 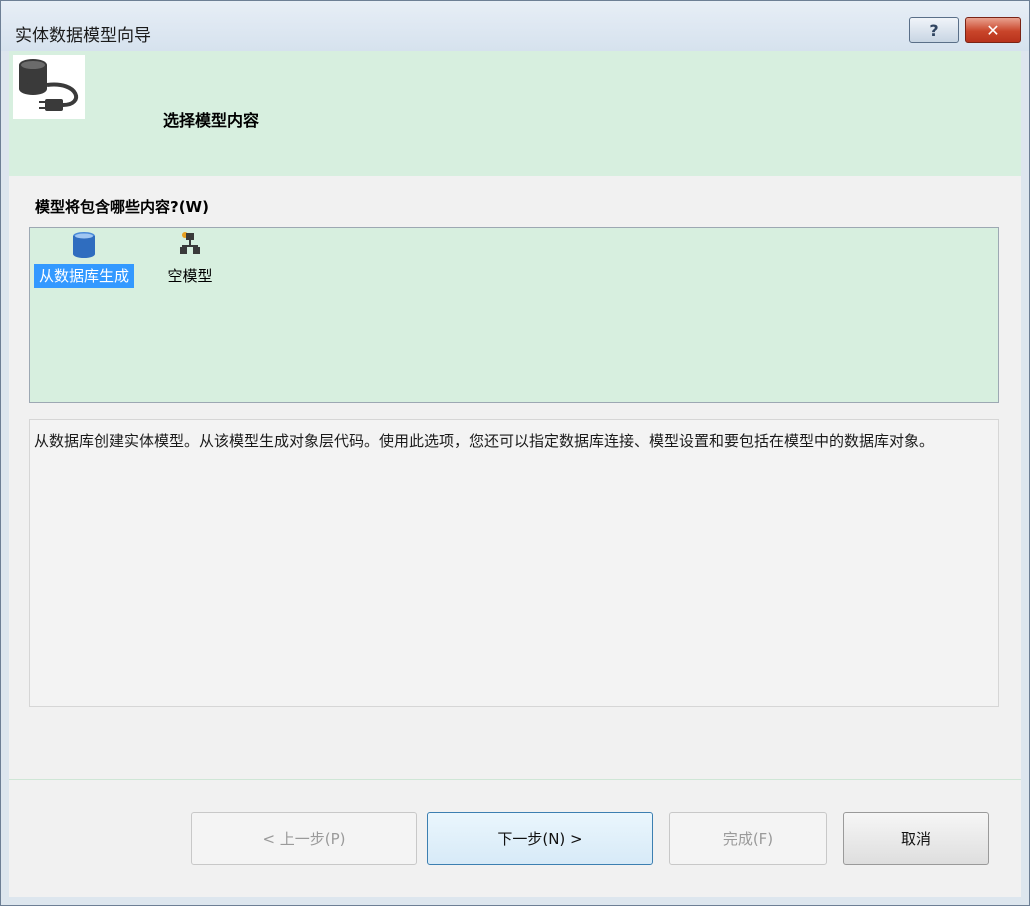 What do you see at coordinates (748, 838) in the screenshot?
I see `finish-button: 完成(F)` at bounding box center [748, 838].